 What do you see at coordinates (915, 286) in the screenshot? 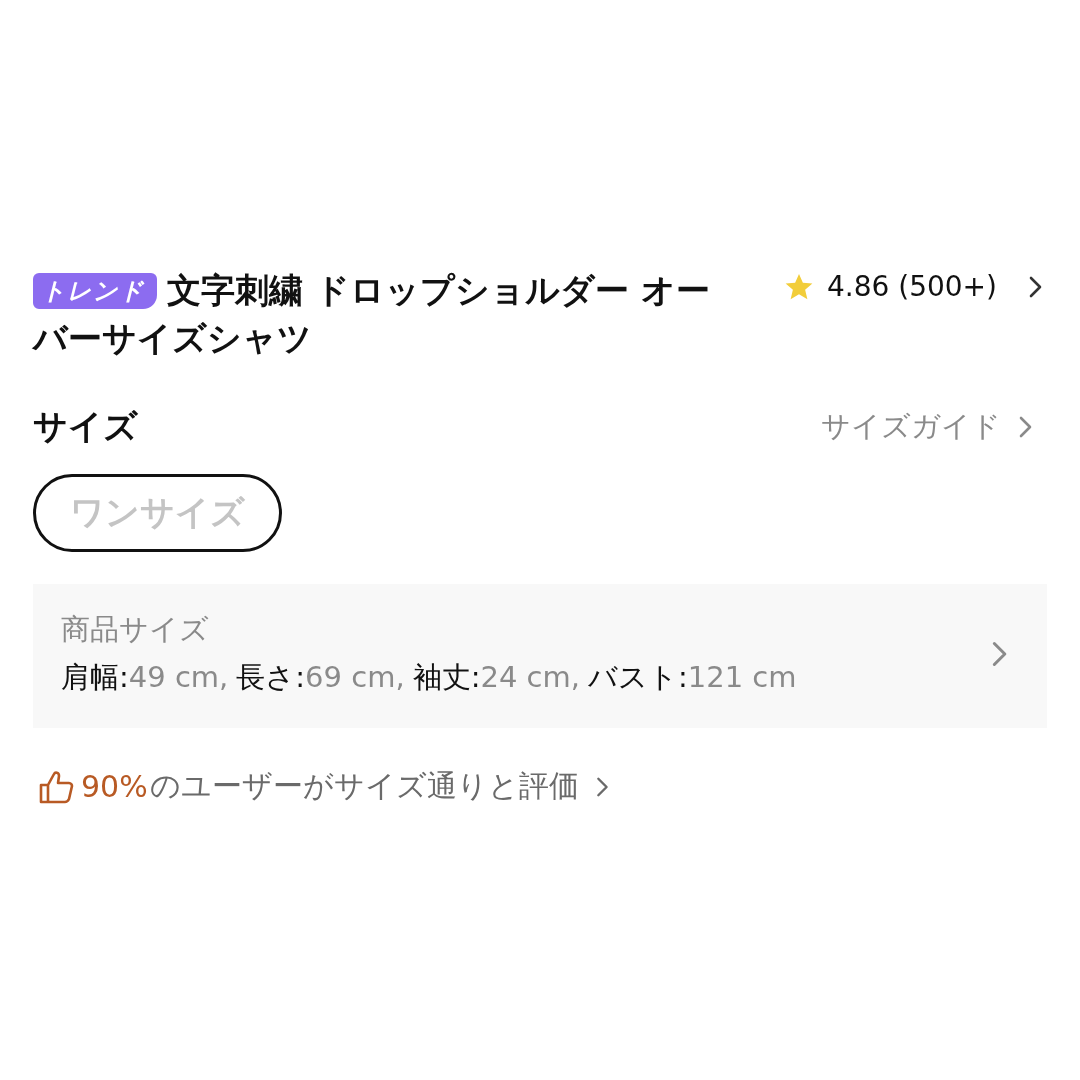
I see `rating-link: 4.86 (500+)` at bounding box center [915, 286].